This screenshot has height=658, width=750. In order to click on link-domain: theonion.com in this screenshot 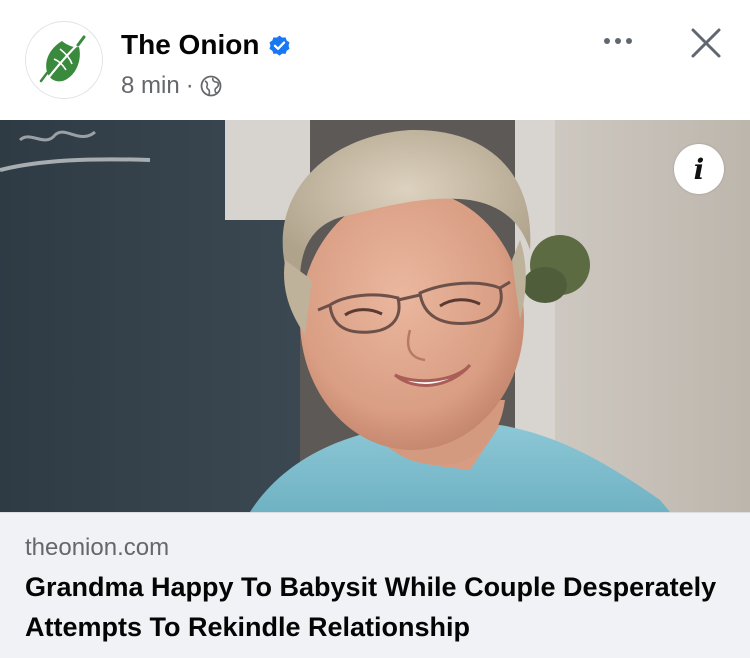, I will do `click(97, 547)`.